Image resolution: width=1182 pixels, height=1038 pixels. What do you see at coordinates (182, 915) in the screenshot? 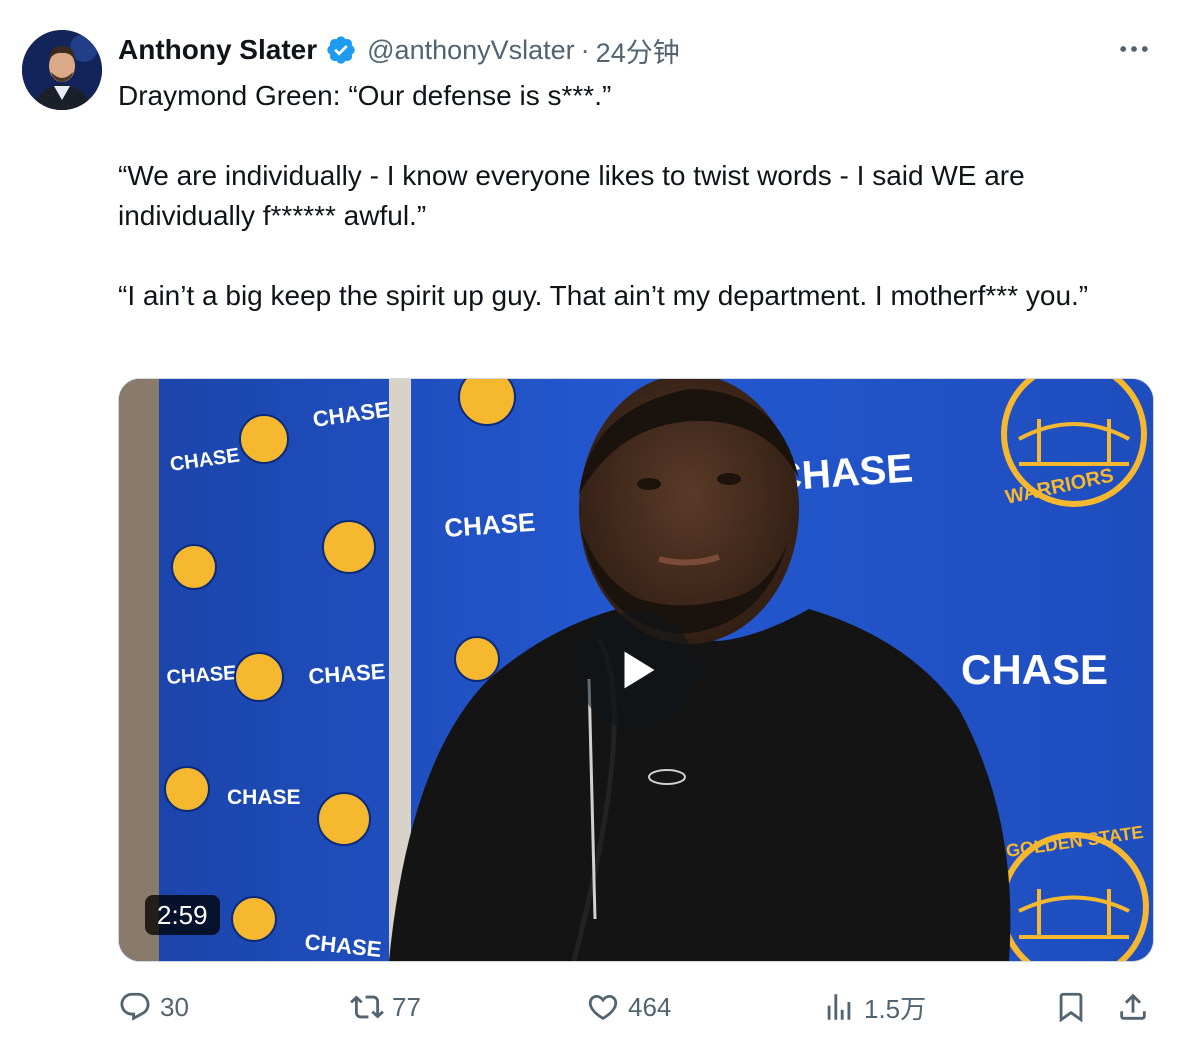
I see `video-duration-badge: 2:59` at bounding box center [182, 915].